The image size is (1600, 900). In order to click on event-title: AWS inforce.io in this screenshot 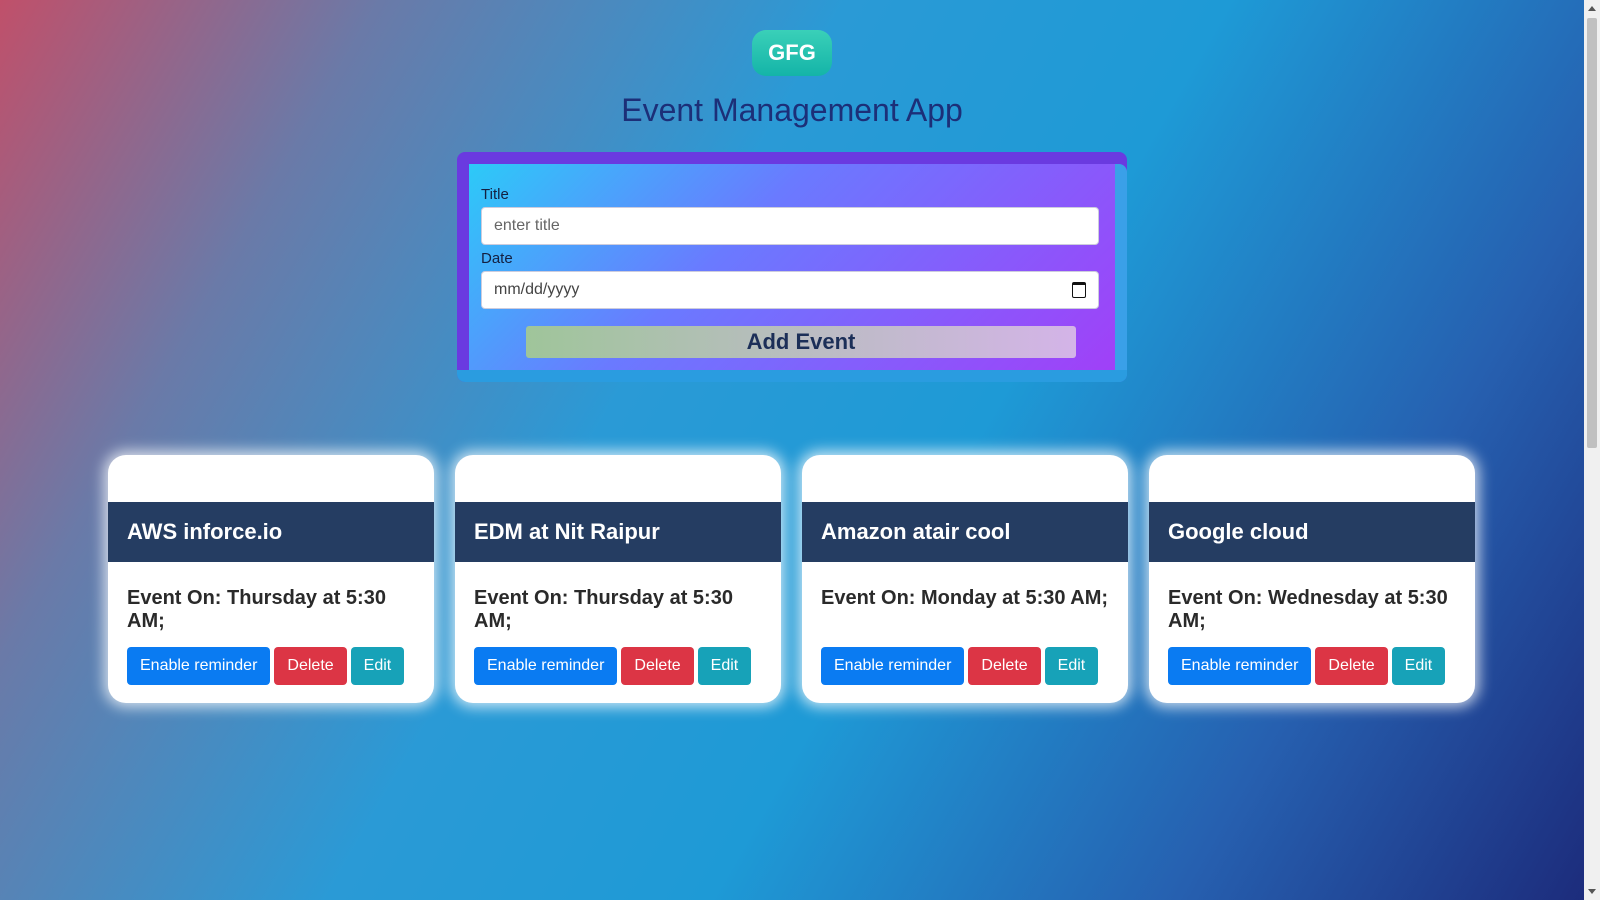, I will do `click(271, 532)`.